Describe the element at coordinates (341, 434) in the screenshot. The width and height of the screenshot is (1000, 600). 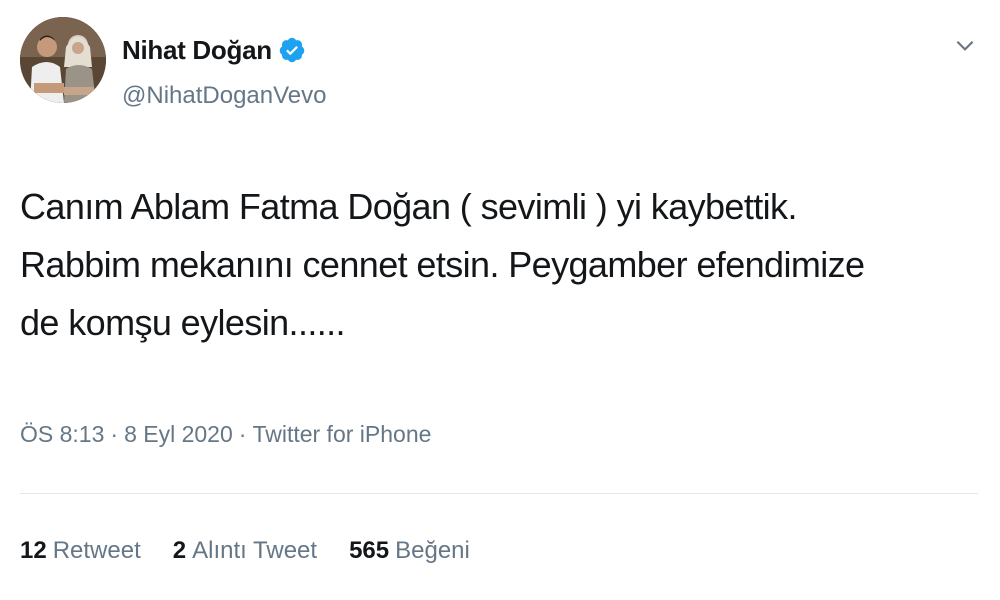
I see `tweet-source: Twitter for iPhone` at that location.